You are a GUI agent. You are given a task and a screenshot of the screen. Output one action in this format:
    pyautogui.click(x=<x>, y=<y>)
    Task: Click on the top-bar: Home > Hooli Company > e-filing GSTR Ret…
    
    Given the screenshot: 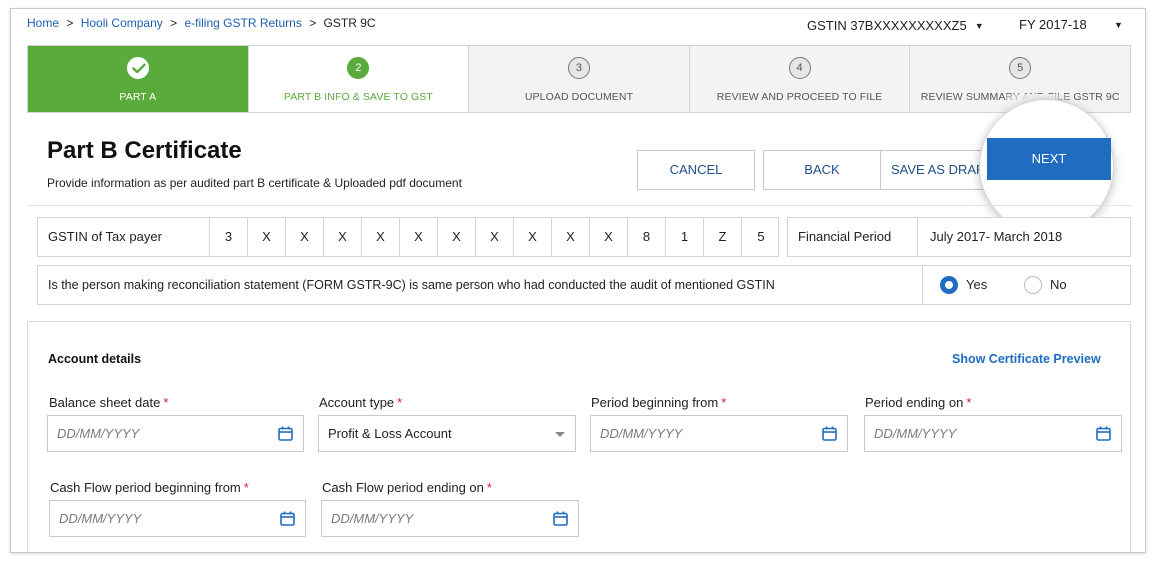 What is the action you would take?
    pyautogui.click(x=578, y=26)
    